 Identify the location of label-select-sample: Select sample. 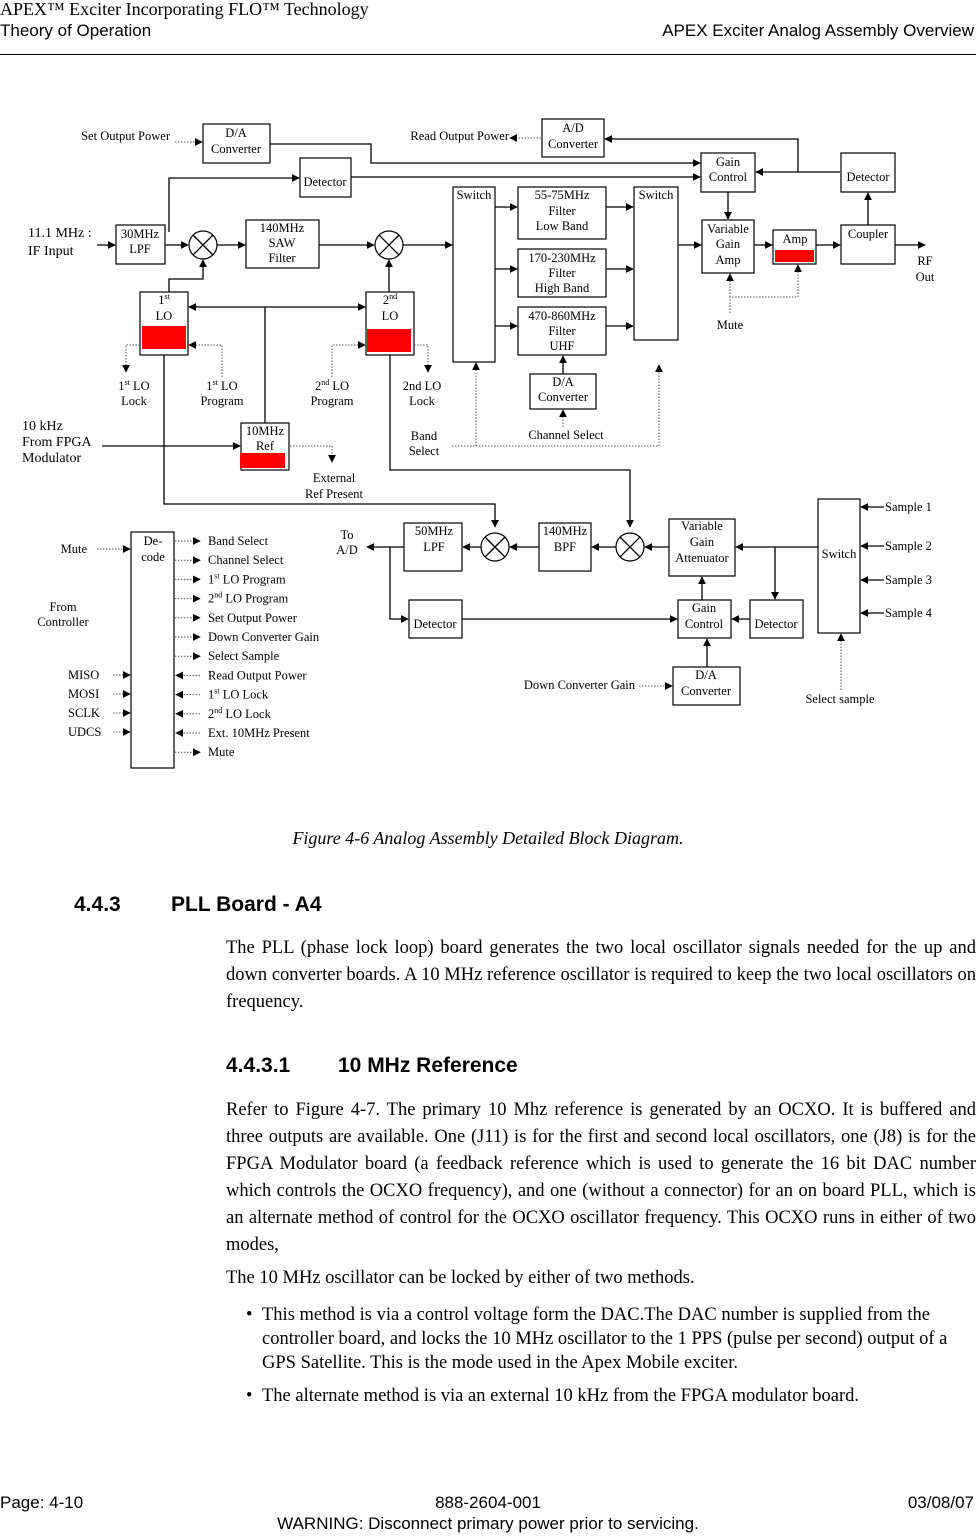
(840, 699).